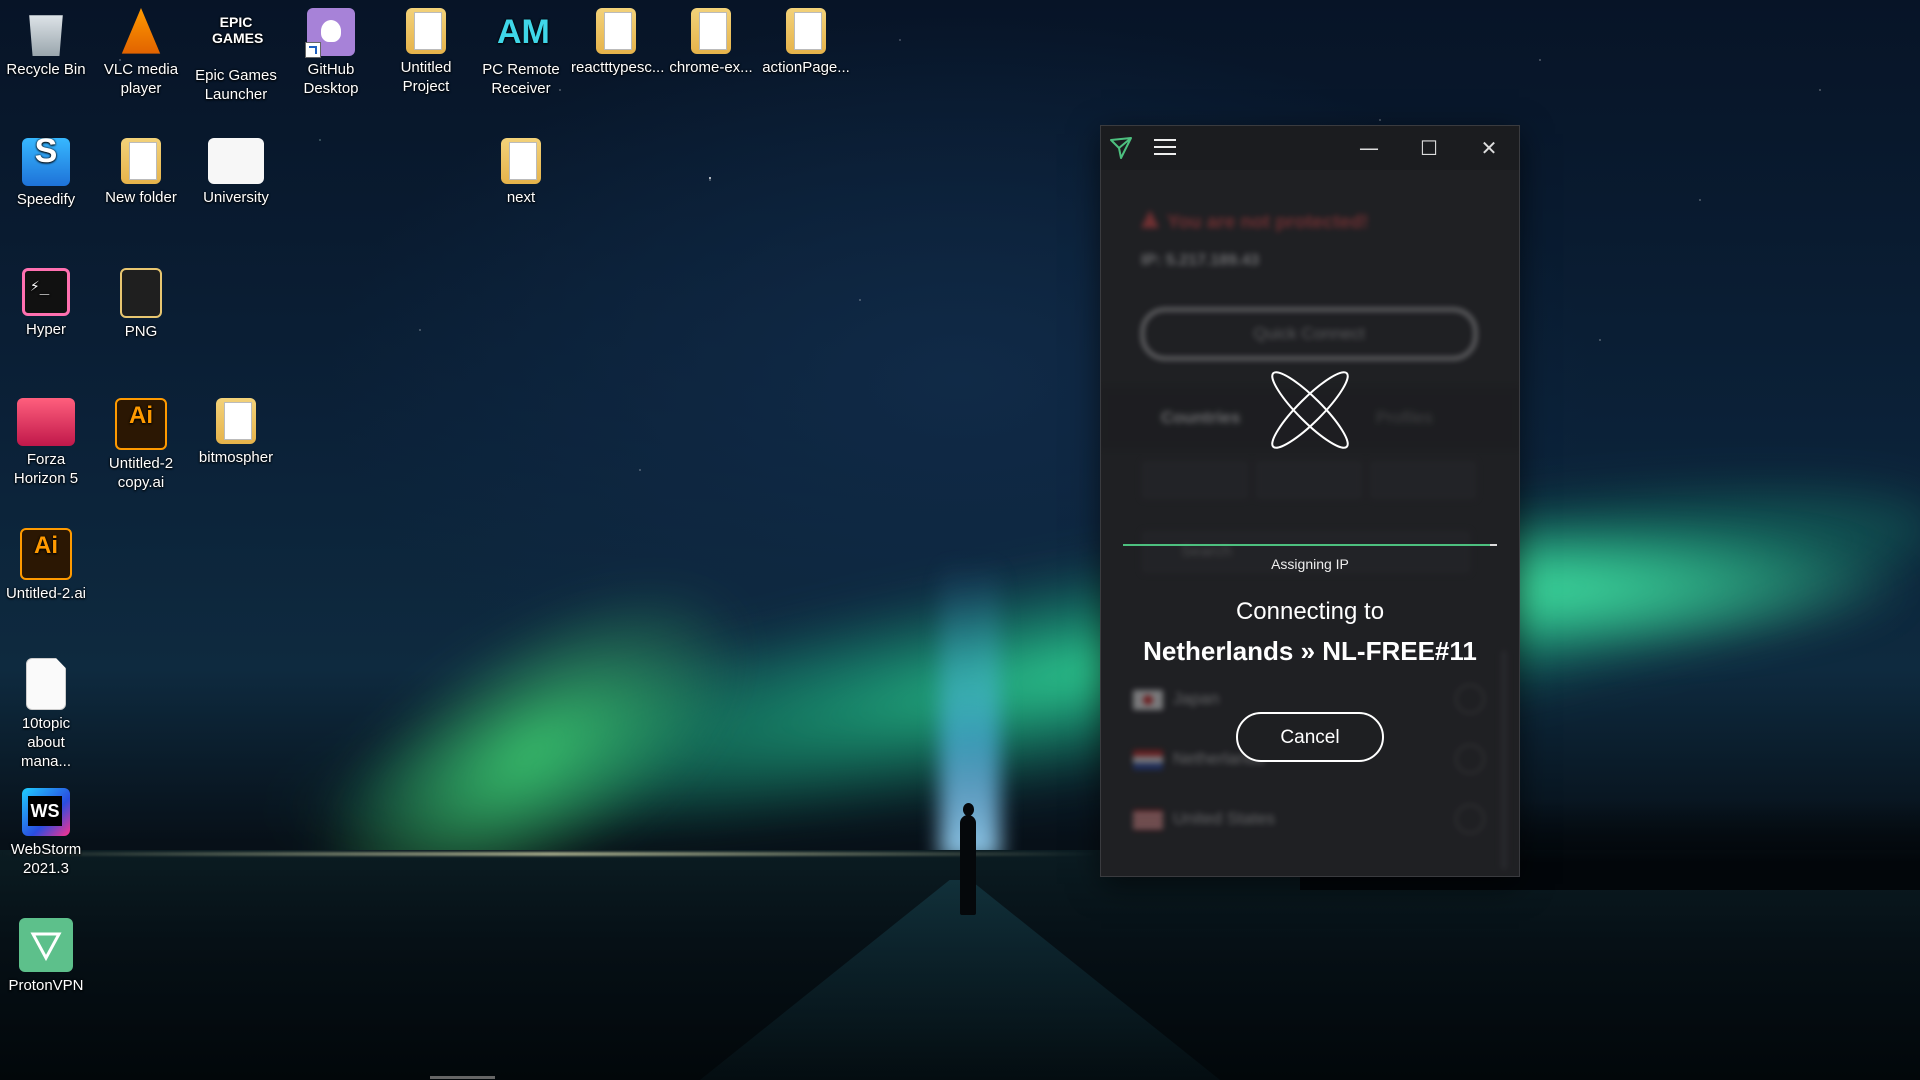 Image resolution: width=1920 pixels, height=1080 pixels. I want to click on connection-progress-fill, so click(1306, 545).